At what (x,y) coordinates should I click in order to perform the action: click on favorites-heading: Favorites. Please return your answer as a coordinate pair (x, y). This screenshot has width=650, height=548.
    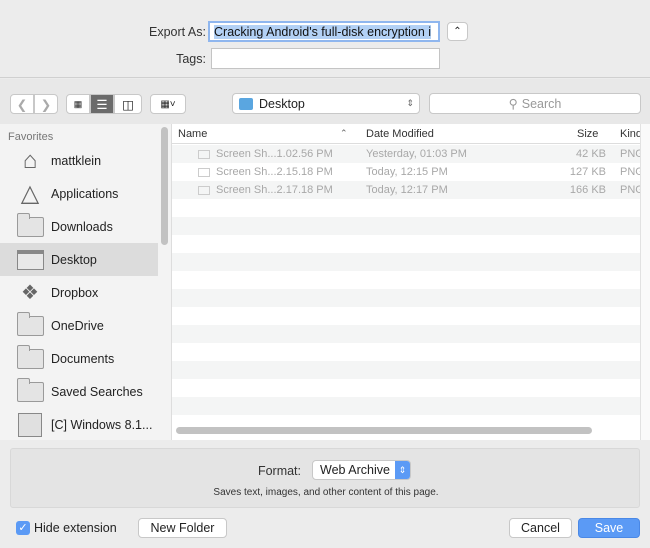
    Looking at the image, I should click on (31, 137).